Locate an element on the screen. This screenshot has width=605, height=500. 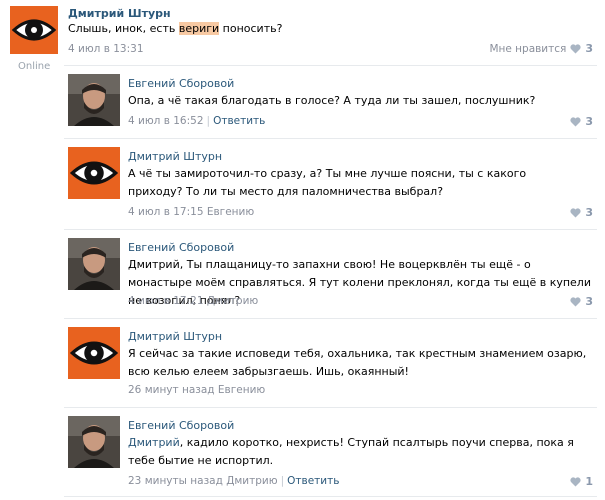
post-timestamp: 4 июл в 13:31 is located at coordinates (106, 49).